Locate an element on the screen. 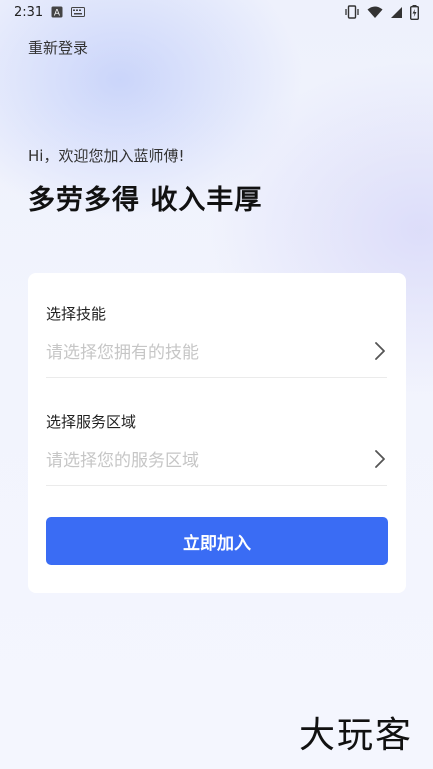 This screenshot has width=433, height=769. skills-field: 选择技能 请选择您拥有的技能 is located at coordinates (216, 340).